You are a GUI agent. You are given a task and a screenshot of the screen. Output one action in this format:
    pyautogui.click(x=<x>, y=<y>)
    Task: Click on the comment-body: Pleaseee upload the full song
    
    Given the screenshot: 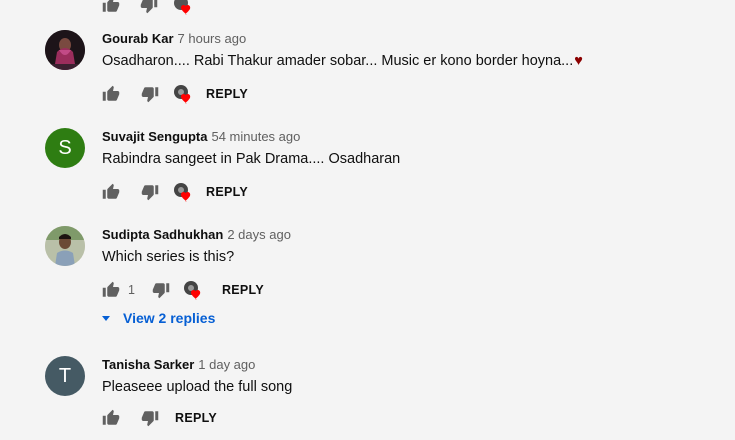 What is the action you would take?
    pyautogui.click(x=197, y=387)
    